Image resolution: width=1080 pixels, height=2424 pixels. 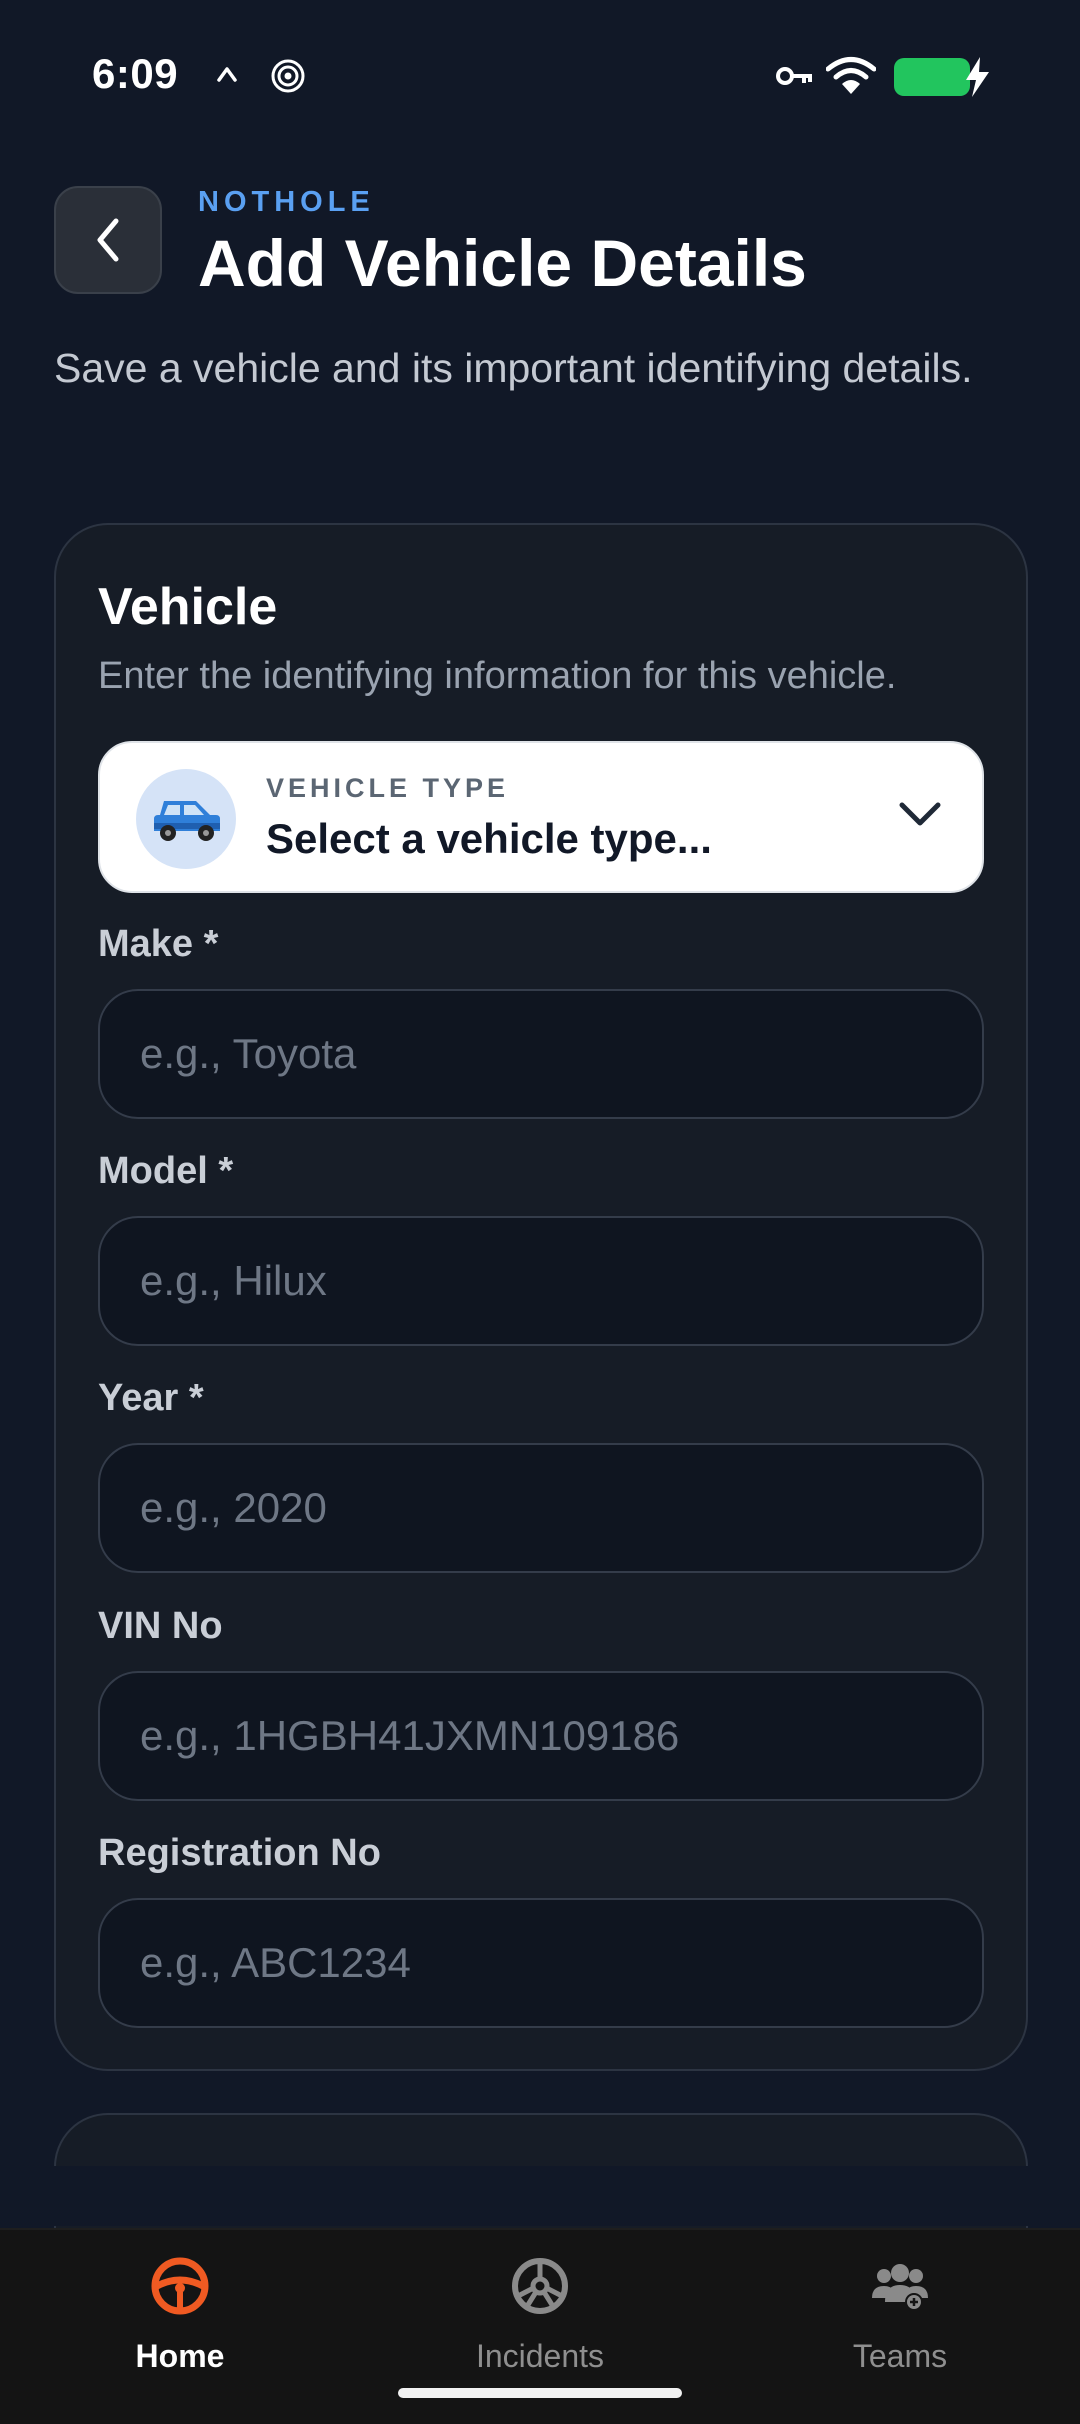 I want to click on vehicle-type-label: VEHICLE TYPE, so click(x=388, y=788).